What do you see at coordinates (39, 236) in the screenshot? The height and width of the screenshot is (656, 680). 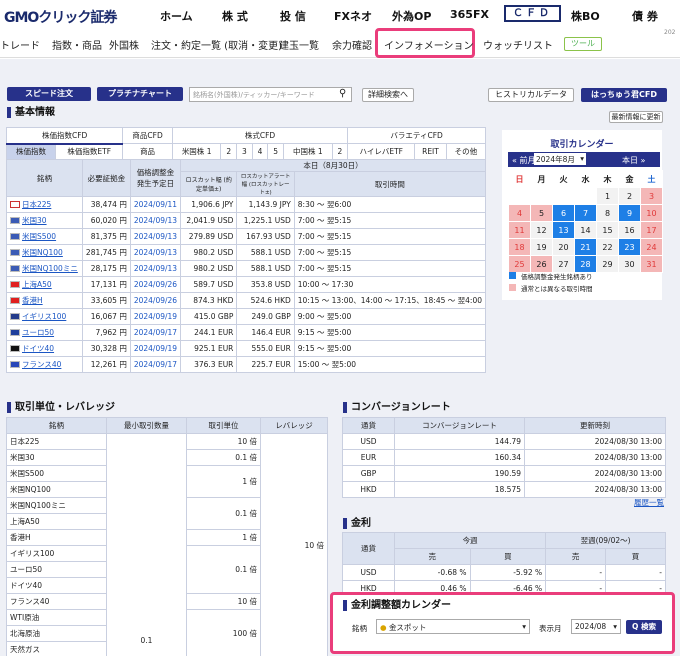 I see `symbol-link: 米国S500` at bounding box center [39, 236].